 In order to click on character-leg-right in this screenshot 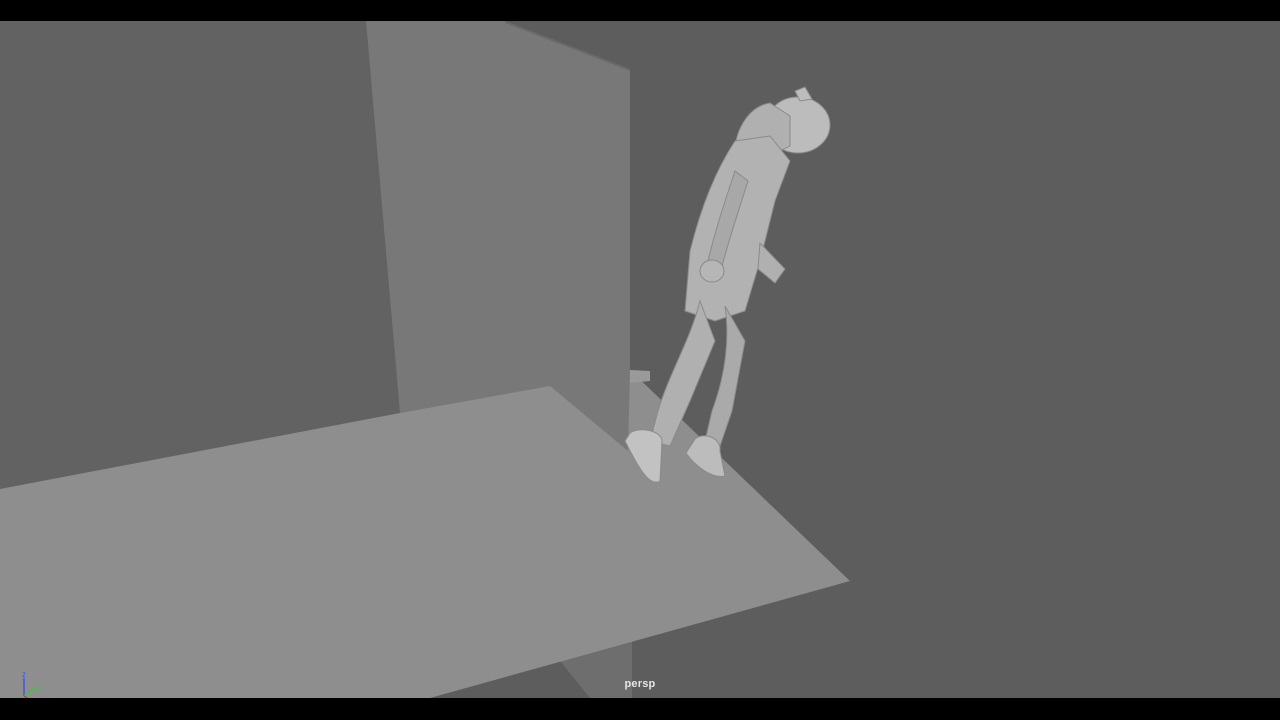, I will do `click(725, 376)`.